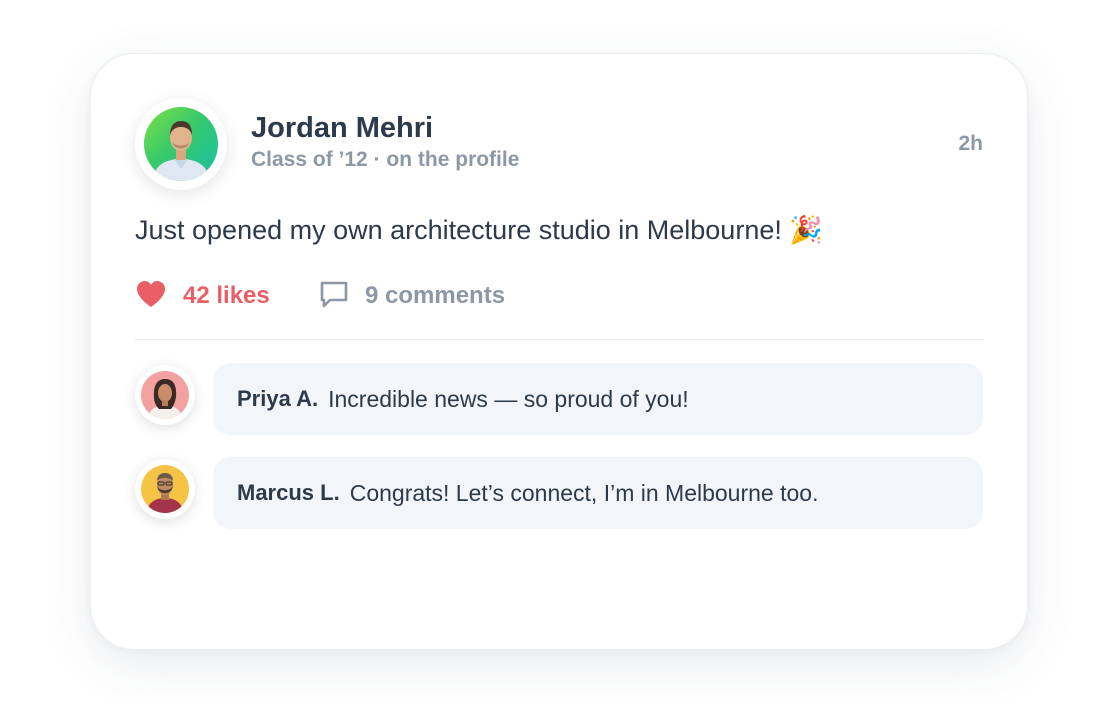 The height and width of the screenshot is (704, 1118). I want to click on speech-bubble-icon, so click(334, 296).